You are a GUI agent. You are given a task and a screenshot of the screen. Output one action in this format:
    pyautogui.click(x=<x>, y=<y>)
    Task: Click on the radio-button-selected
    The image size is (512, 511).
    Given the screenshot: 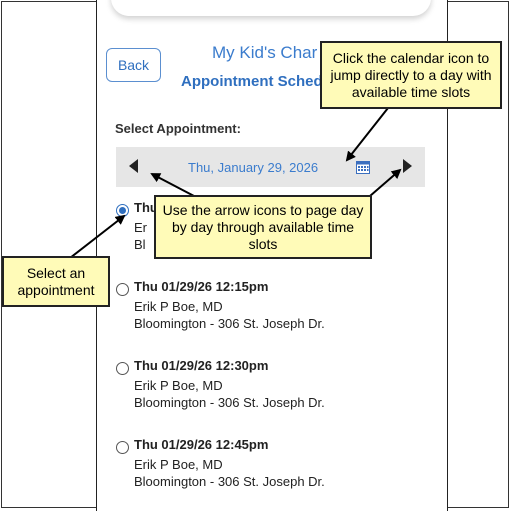 What is the action you would take?
    pyautogui.click(x=122, y=210)
    